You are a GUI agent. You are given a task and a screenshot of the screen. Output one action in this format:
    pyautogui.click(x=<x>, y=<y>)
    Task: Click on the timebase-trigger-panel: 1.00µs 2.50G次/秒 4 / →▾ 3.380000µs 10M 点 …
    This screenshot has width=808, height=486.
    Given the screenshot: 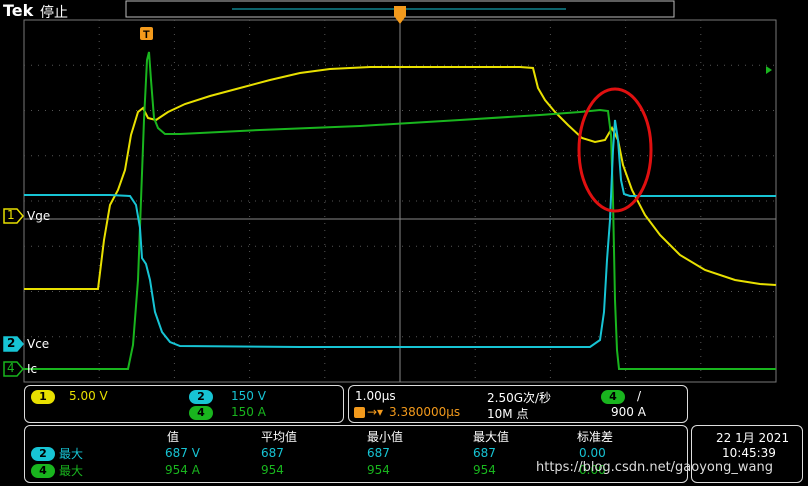 What is the action you would take?
    pyautogui.click(x=518, y=404)
    